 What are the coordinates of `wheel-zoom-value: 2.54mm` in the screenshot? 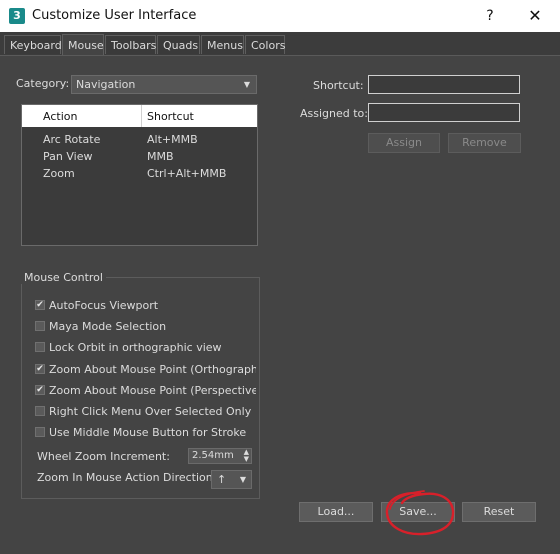 It's located at (213, 455).